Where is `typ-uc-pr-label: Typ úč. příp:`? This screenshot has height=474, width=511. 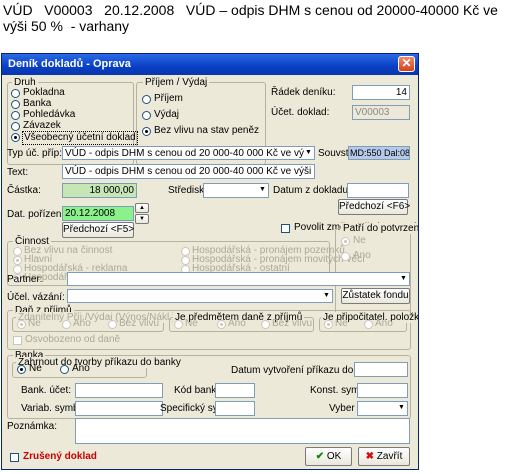
typ-uc-pr-label: Typ úč. příp: is located at coordinates (35, 153).